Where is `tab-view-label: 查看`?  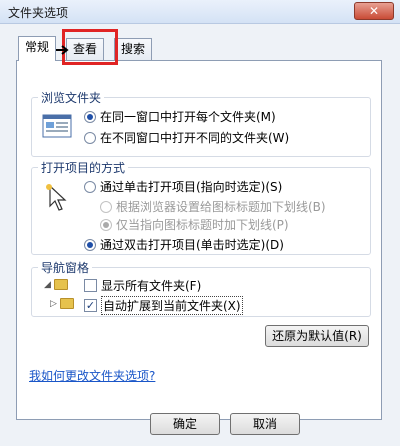 tab-view-label: 查看 is located at coordinates (85, 49).